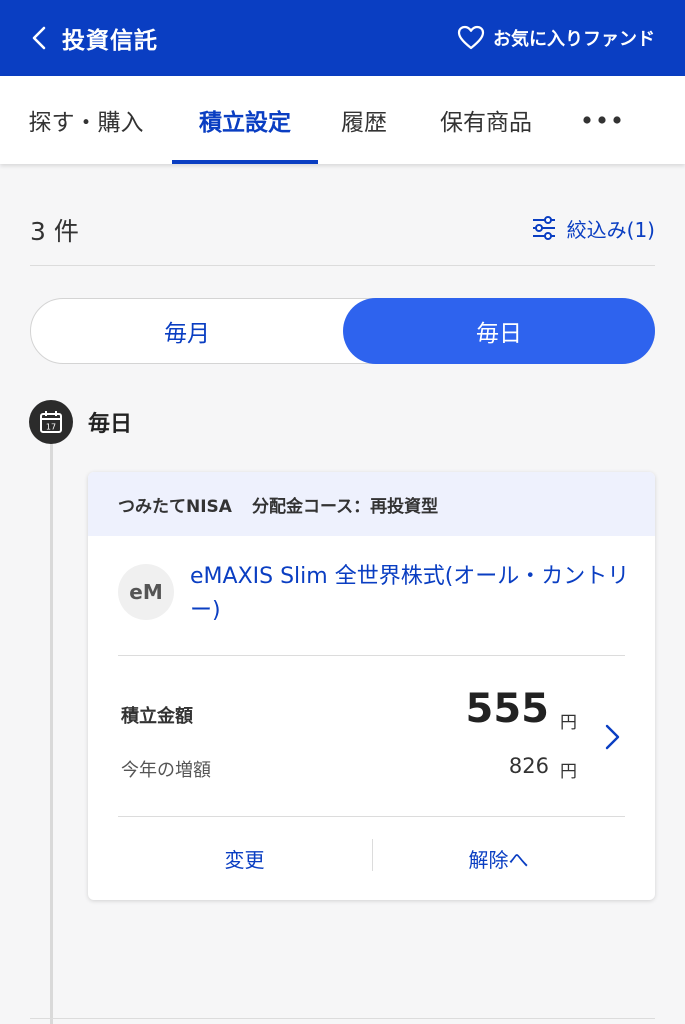 Image resolution: width=685 pixels, height=1024 pixels. I want to click on filter-sliders-icon, so click(543, 228).